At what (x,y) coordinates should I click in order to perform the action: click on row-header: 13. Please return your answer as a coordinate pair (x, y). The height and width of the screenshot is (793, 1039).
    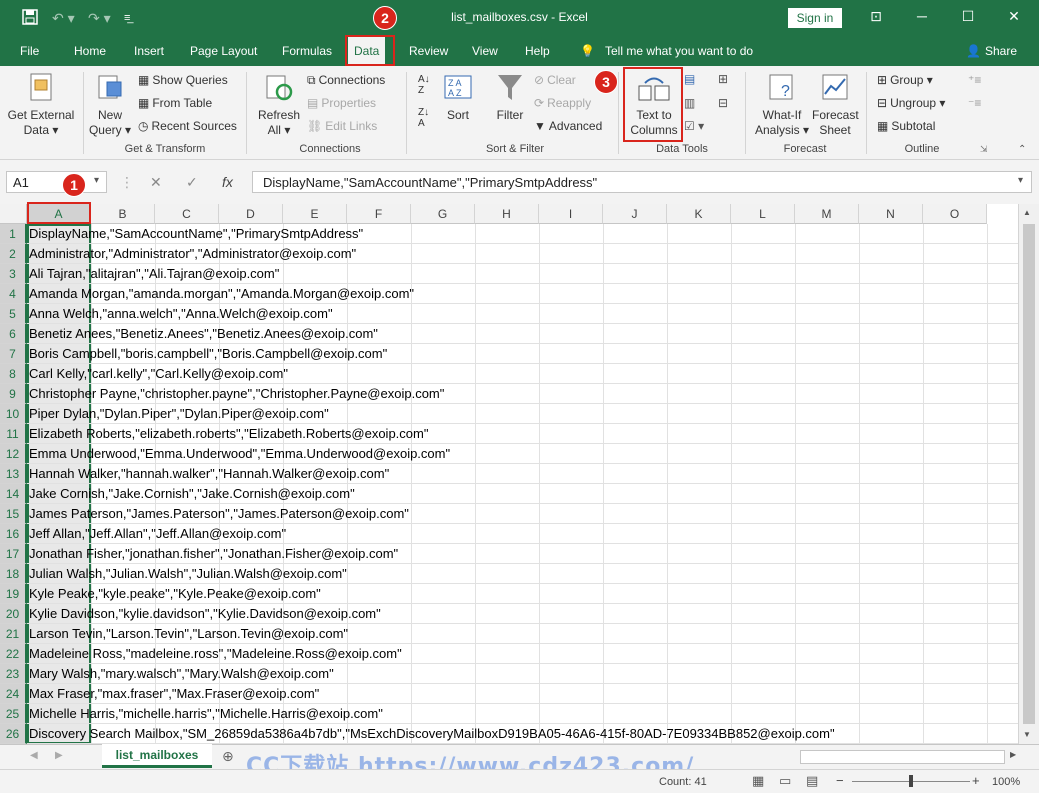
    Looking at the image, I should click on (13, 474).